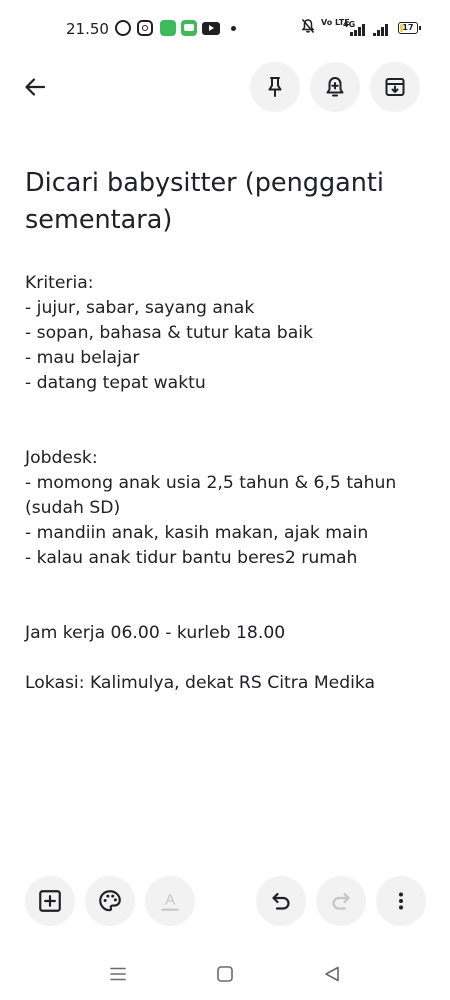 The width and height of the screenshot is (450, 1000). What do you see at coordinates (115, 383) in the screenshot?
I see `note-line: - datang tepat waktu` at bounding box center [115, 383].